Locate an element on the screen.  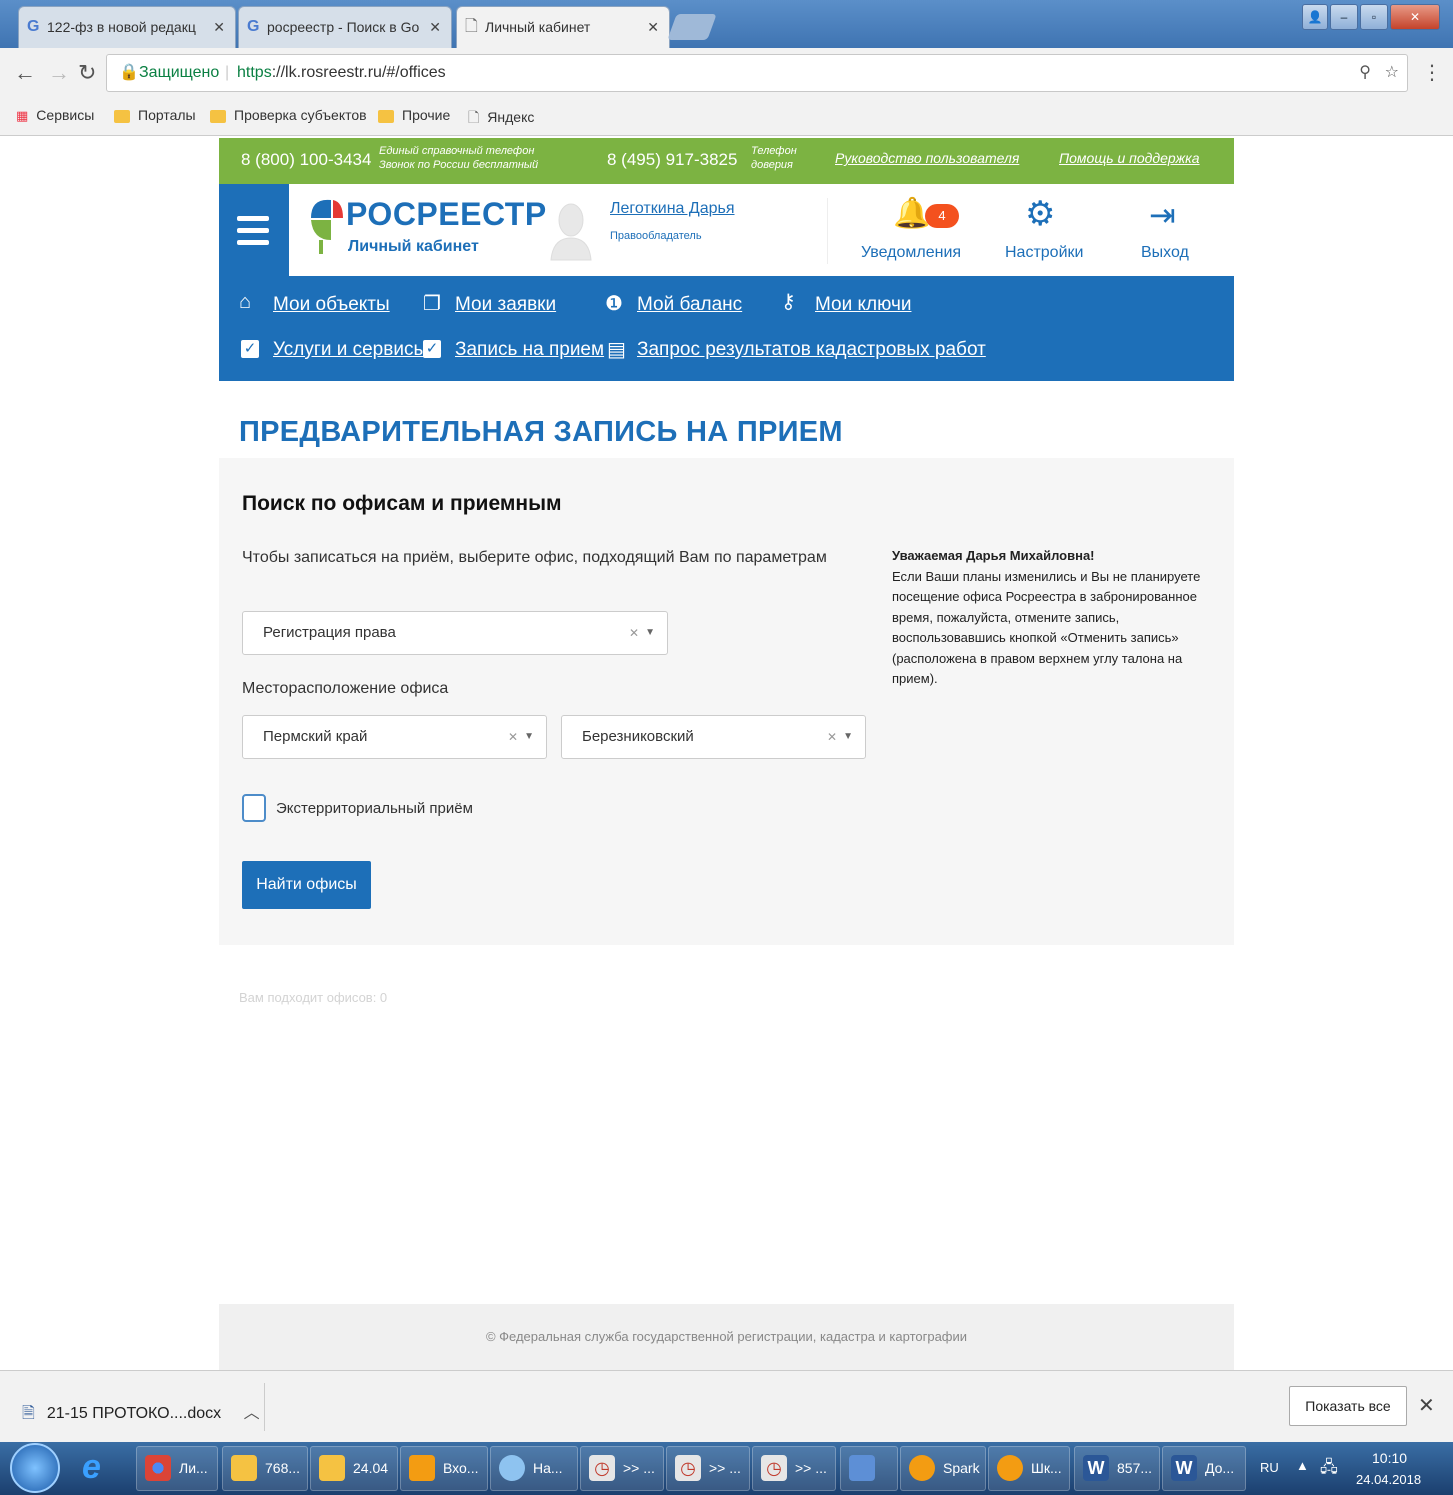
tab-lk: 🗋 Личный кабинет ✕ is located at coordinates (563, 27).